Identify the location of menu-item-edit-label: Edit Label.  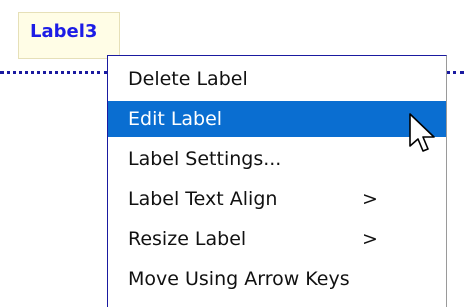
(277, 119).